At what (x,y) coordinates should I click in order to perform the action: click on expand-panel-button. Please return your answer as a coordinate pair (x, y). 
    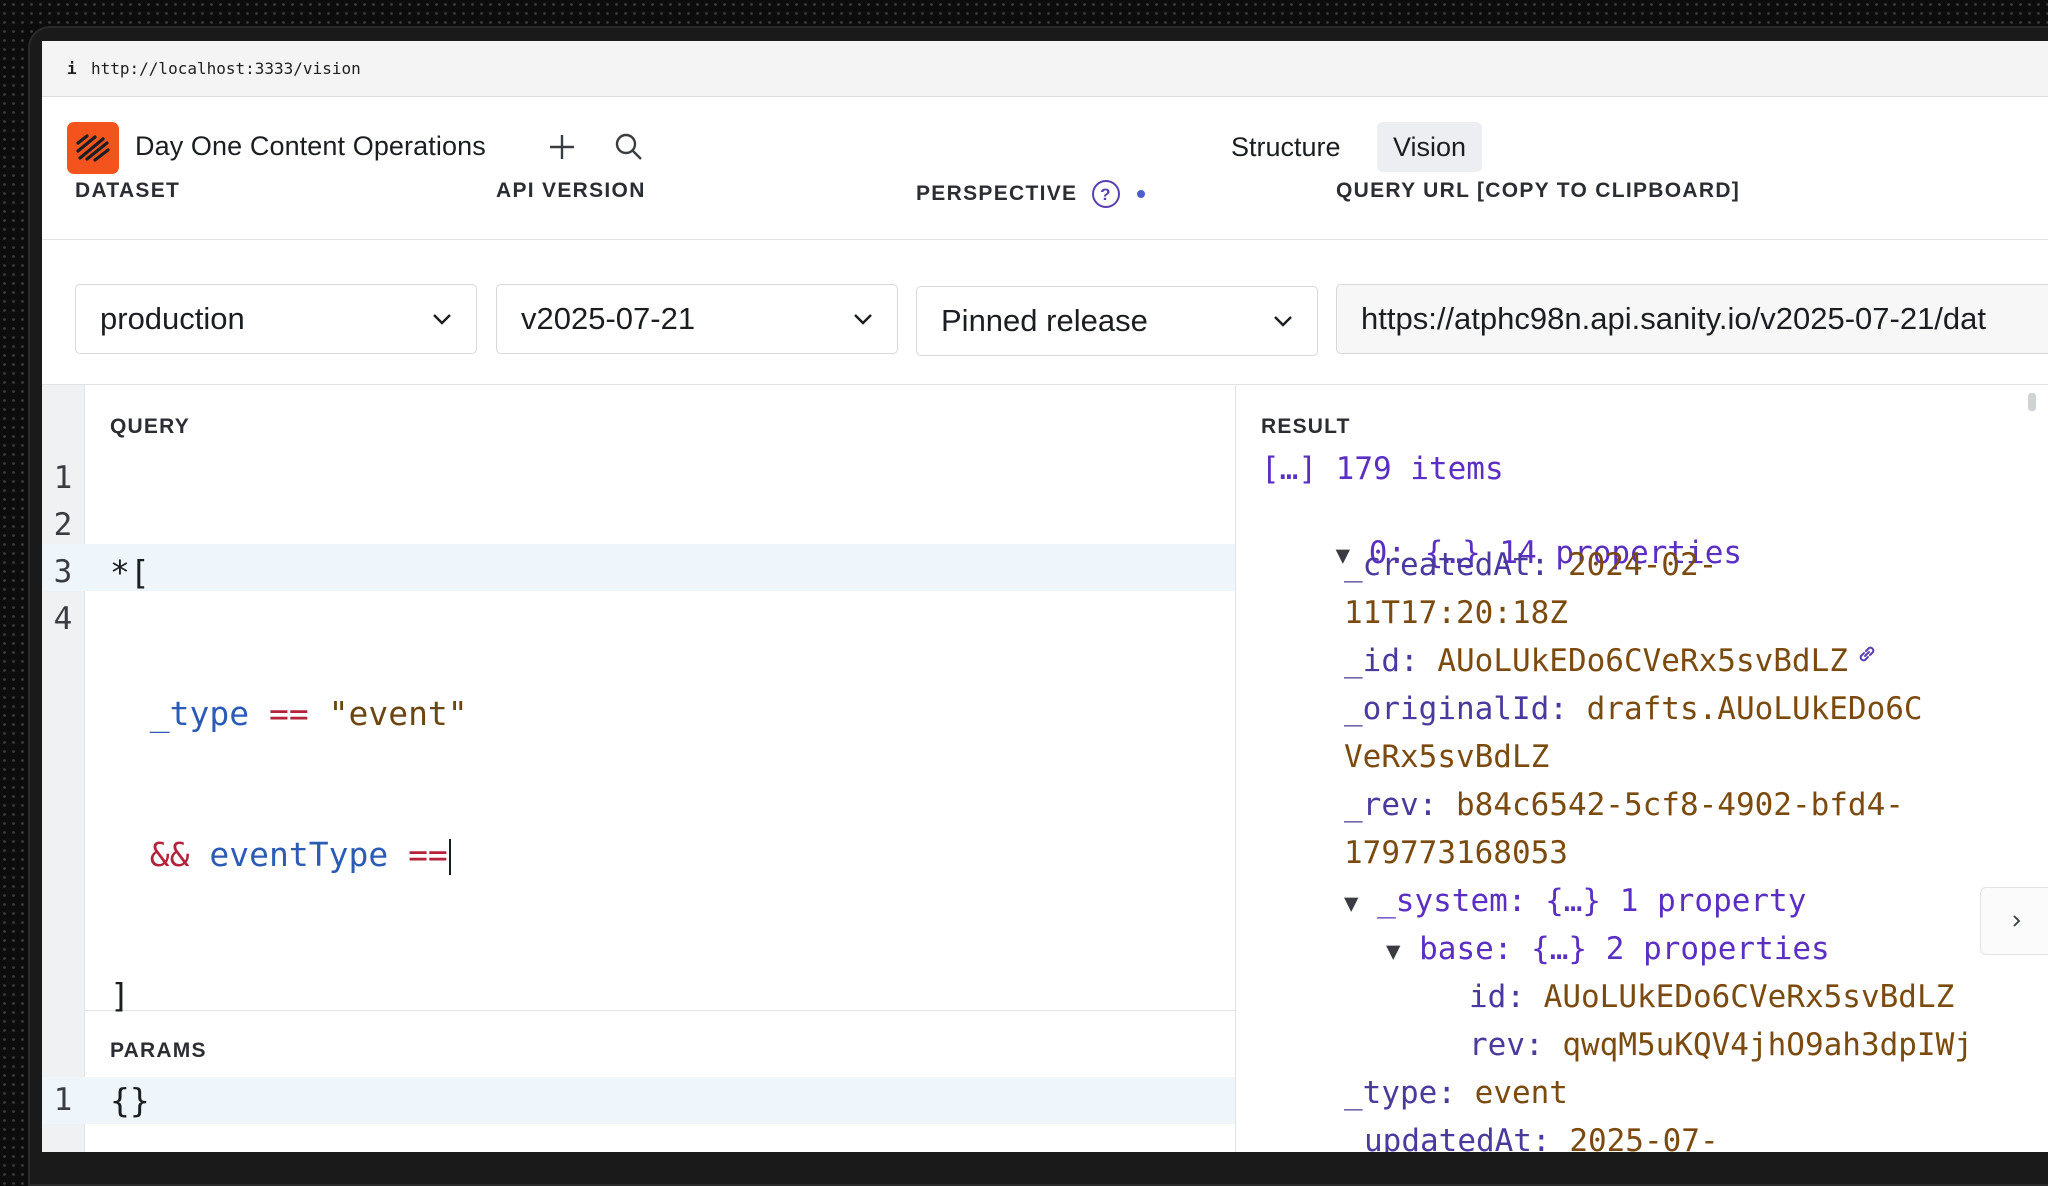
    Looking at the image, I should click on (2014, 921).